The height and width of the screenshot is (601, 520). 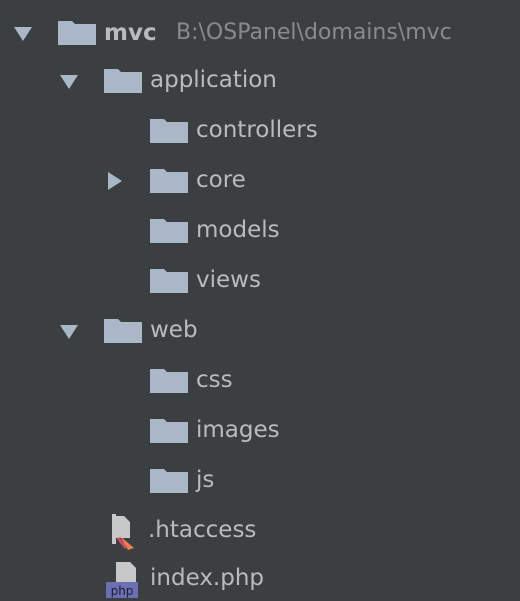 I want to click on tree-item-label: web, so click(x=174, y=330).